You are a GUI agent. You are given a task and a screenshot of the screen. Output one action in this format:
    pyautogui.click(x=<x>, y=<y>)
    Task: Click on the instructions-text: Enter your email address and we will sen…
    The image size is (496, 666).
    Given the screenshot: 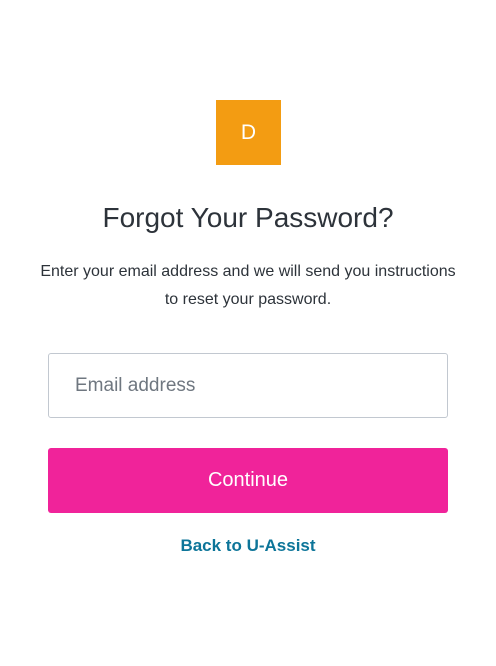 What is the action you would take?
    pyautogui.click(x=248, y=285)
    